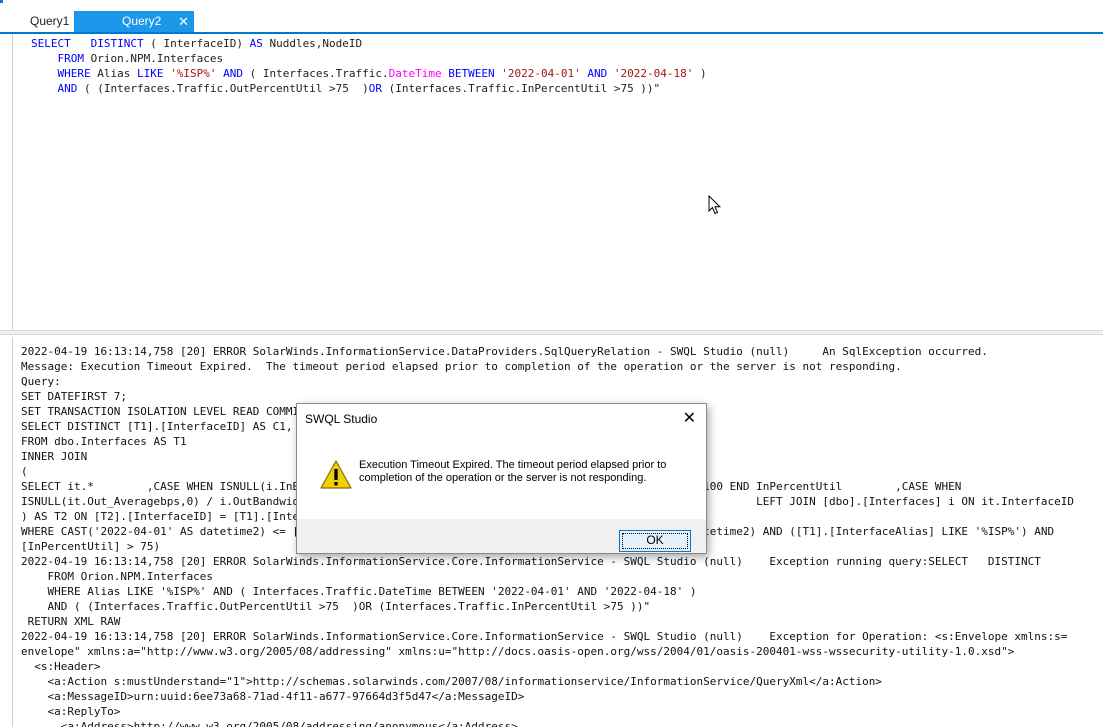 The image size is (1103, 727). Describe the element at coordinates (142, 21) in the screenshot. I see `tab-query2-label: Query2` at that location.